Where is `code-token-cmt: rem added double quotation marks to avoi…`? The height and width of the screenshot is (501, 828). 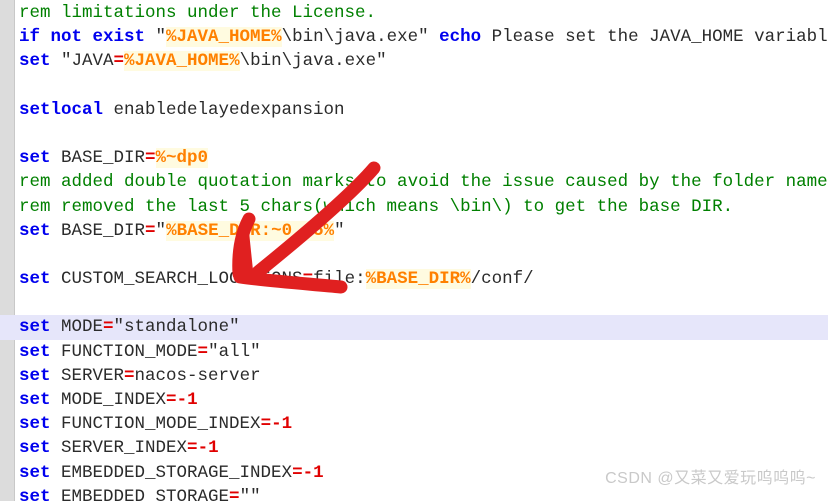 code-token-cmt: rem added double quotation marks to avoi… is located at coordinates (423, 182).